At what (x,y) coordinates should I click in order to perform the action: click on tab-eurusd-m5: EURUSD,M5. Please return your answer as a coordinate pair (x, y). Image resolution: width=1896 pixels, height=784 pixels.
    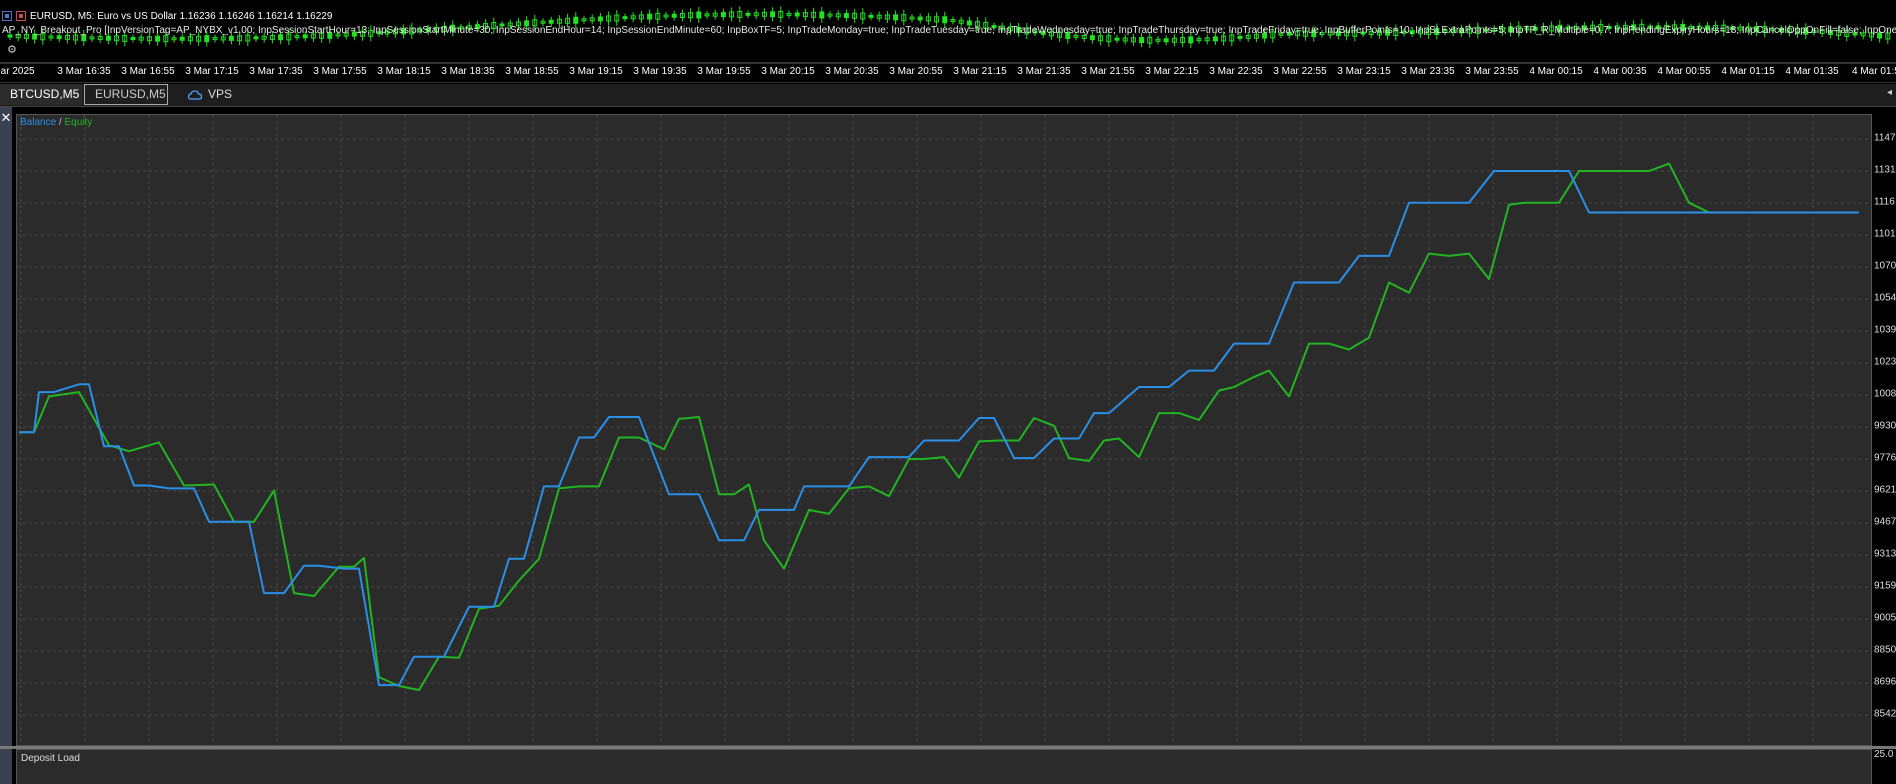
    Looking at the image, I should click on (126, 94).